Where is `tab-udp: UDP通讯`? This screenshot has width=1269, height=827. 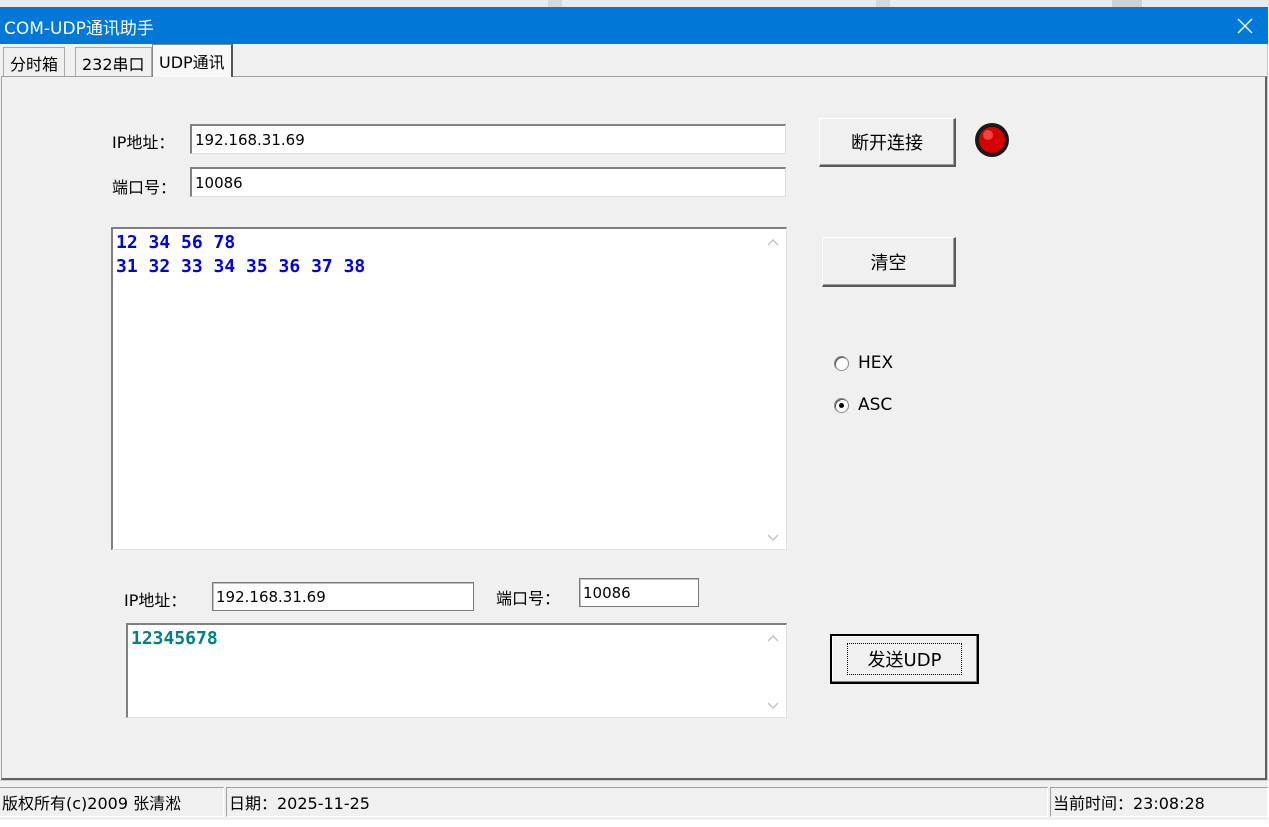
tab-udp: UDP通讯 is located at coordinates (192, 60).